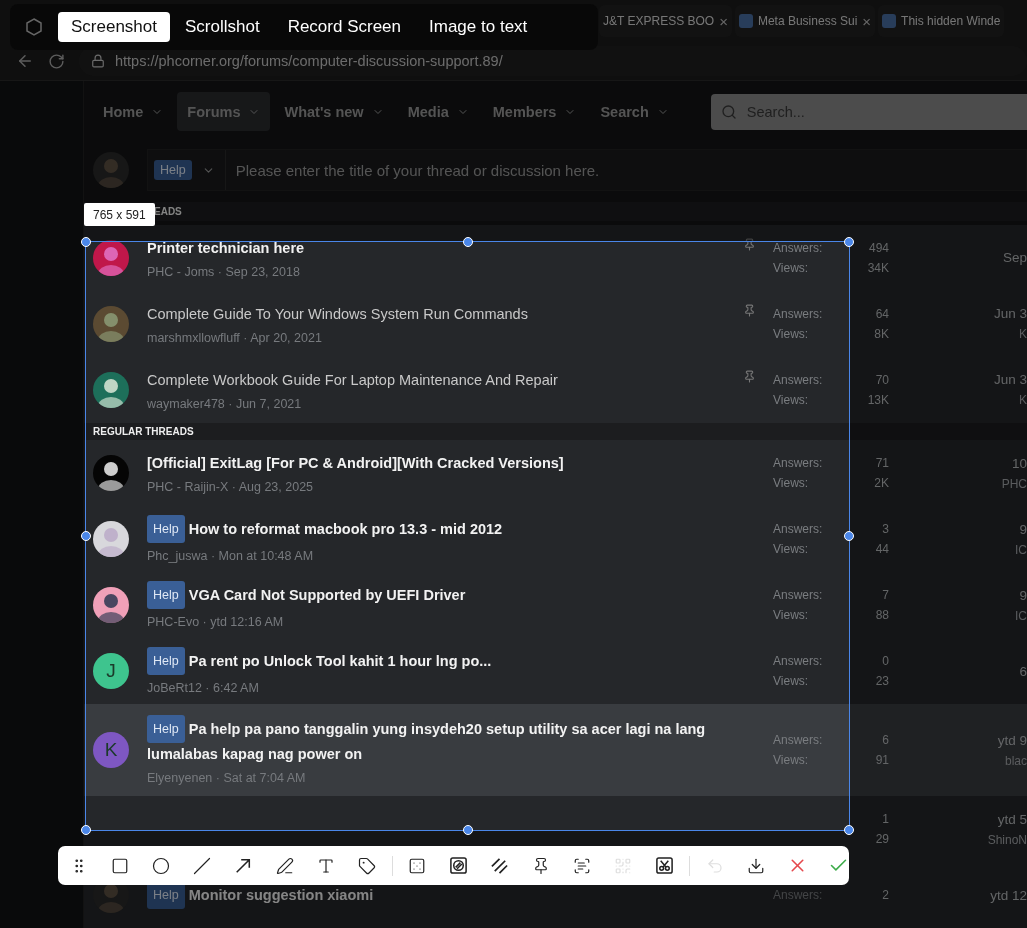 This screenshot has width=1027, height=928. I want to click on thread-row: [Official] ExitLag [For PC & Android][With Cracked Versions] PHC - Raijin-X · Aug 23, 2025 Answers: Views: 71 2K 10 PHC, so click(555, 473).